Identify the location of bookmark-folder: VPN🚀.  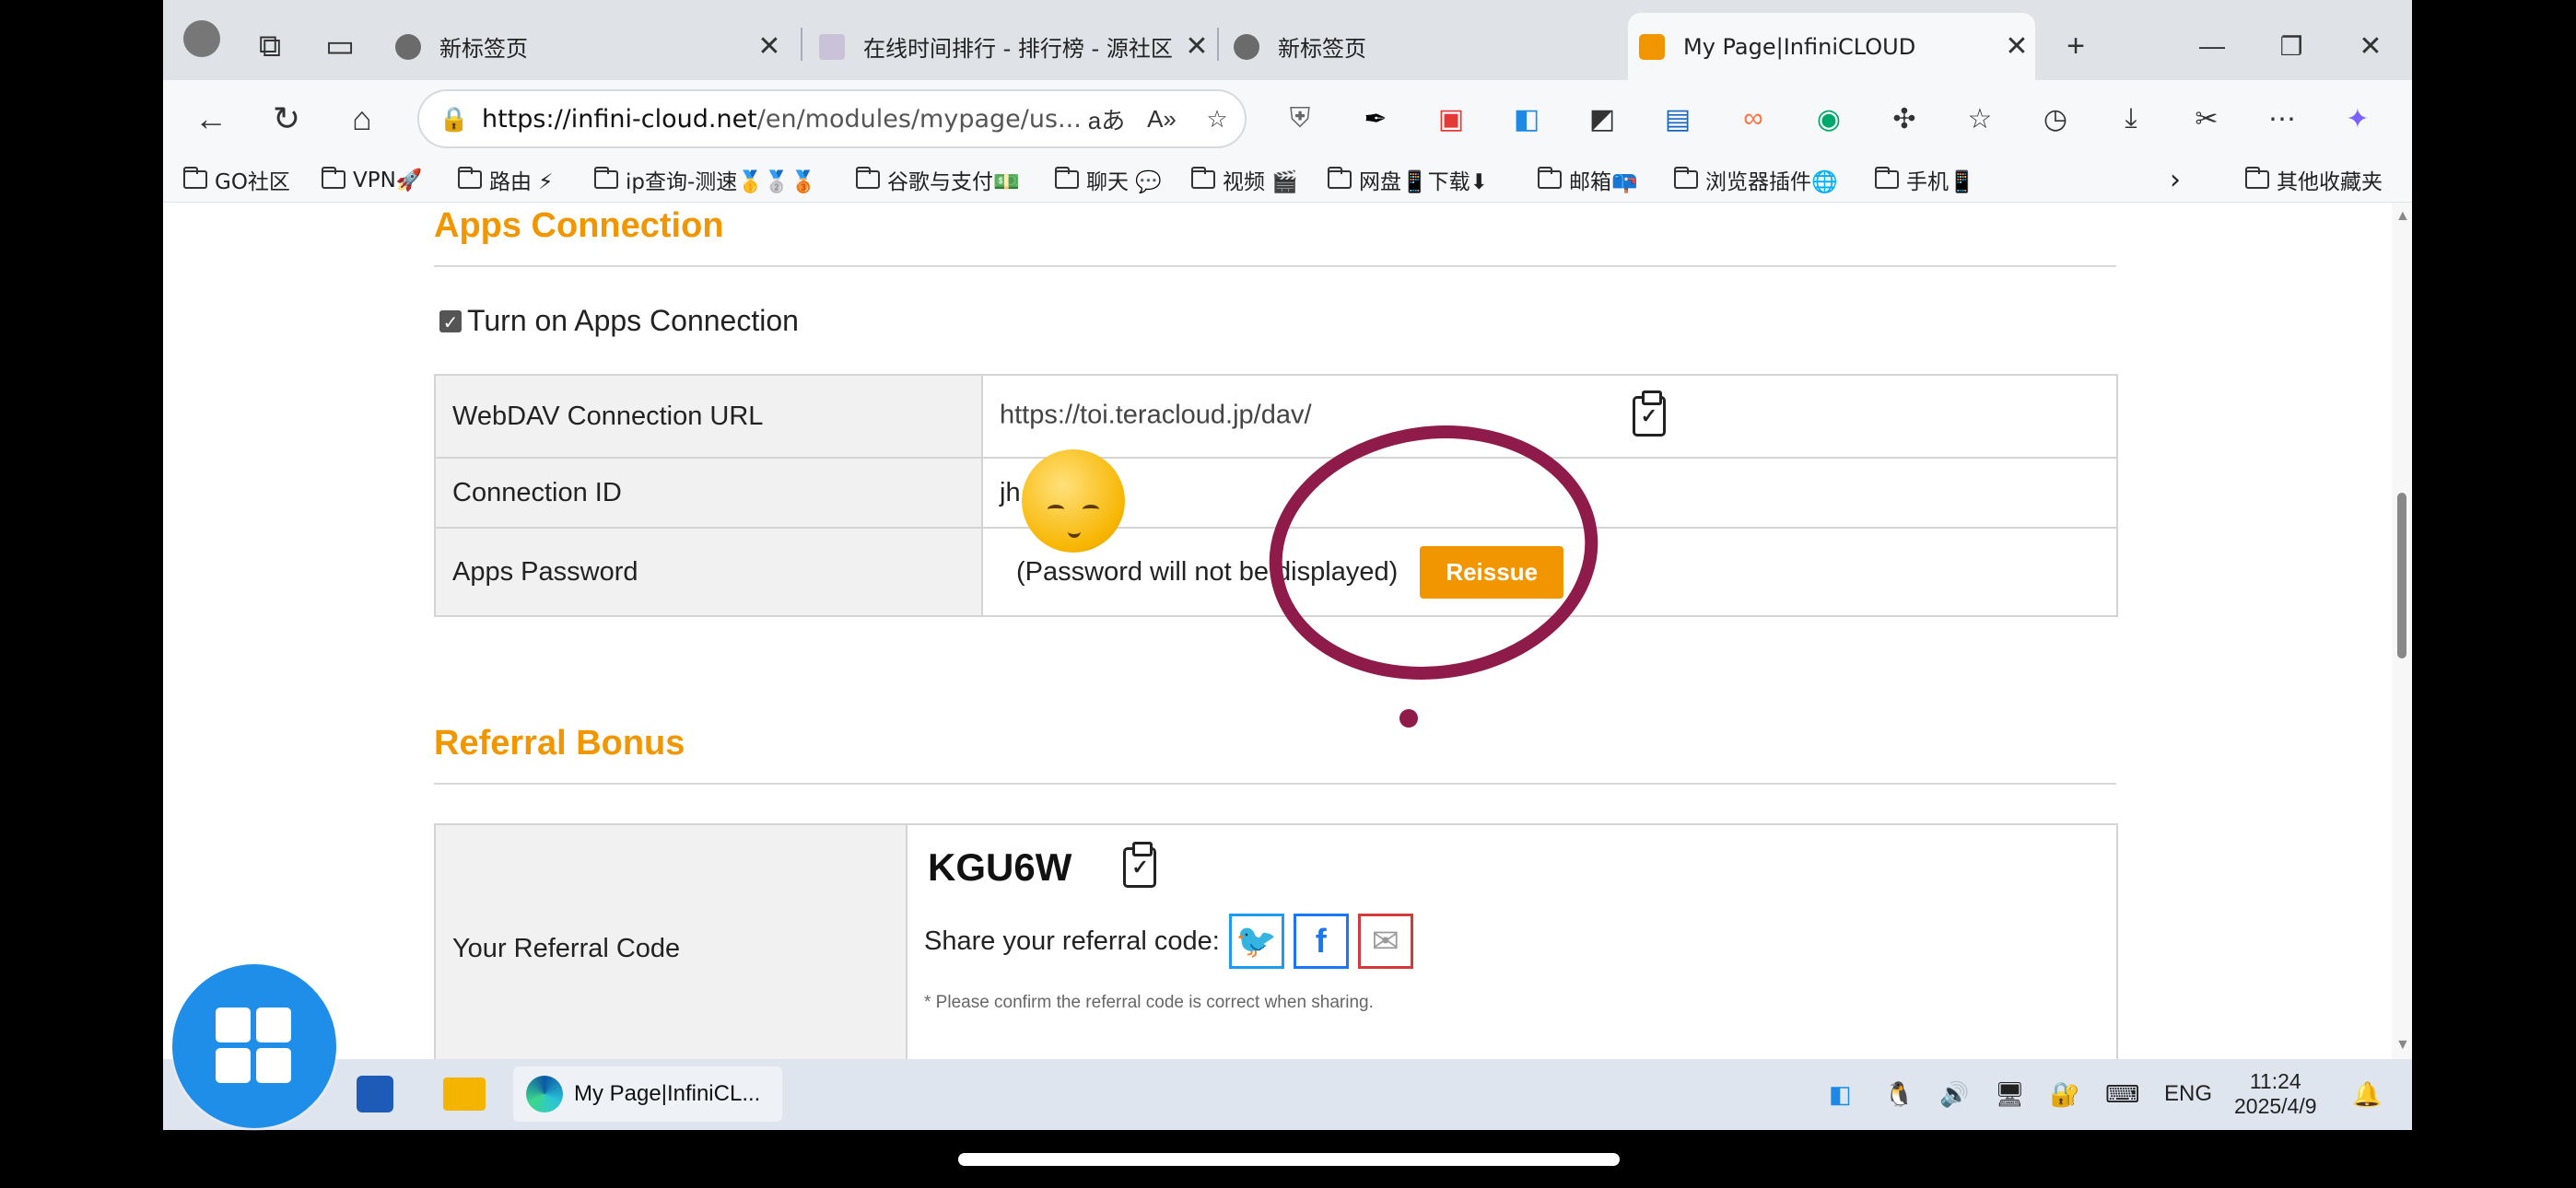
(372, 179).